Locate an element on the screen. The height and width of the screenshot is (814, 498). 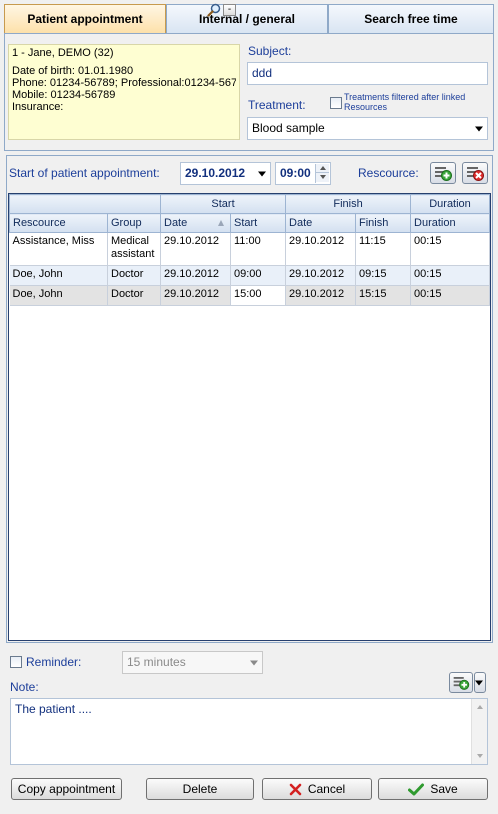
tab-internal-general: Internal / general is located at coordinates (247, 19).